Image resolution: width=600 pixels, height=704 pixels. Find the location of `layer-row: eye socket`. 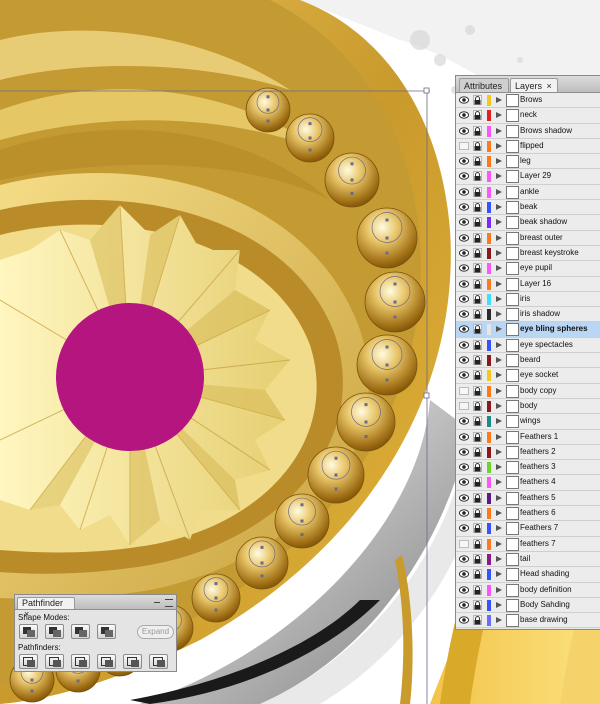

layer-row: eye socket is located at coordinates (528, 376).